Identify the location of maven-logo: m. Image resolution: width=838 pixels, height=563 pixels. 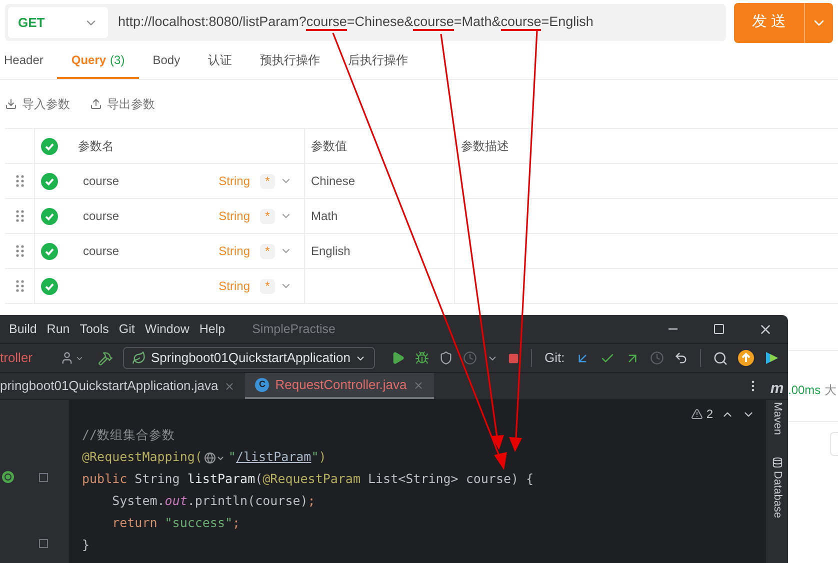
(777, 389).